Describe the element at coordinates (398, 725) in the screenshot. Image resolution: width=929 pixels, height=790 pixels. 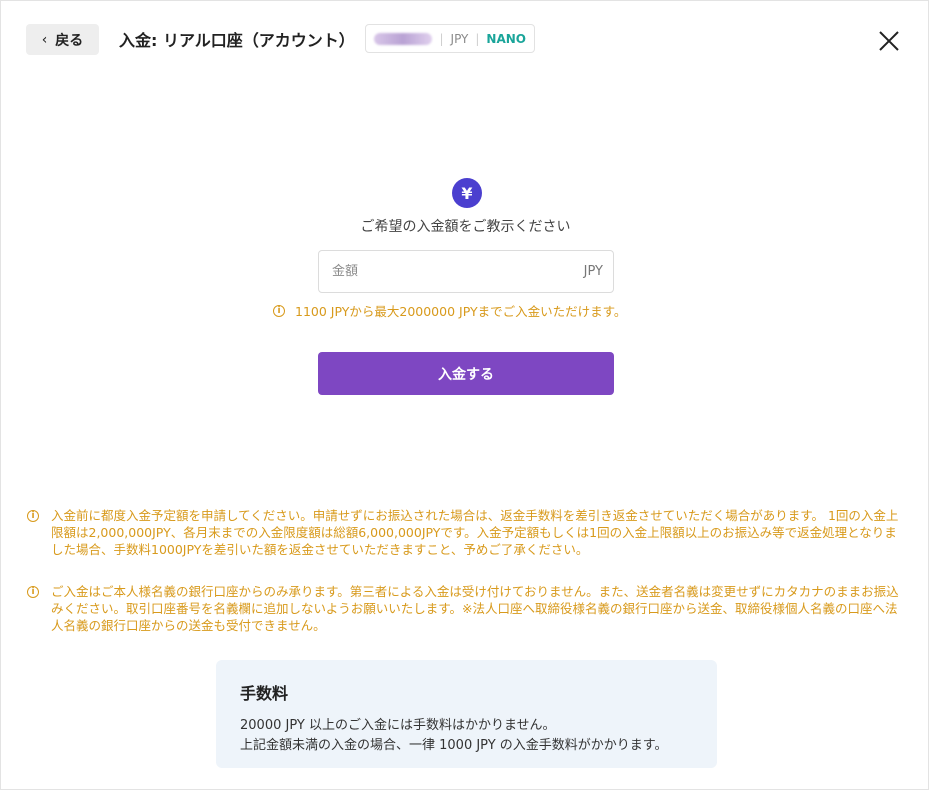
I see `fee-line-free: 20000 JPY 以上のご入金には手数料はかかりません。` at that location.